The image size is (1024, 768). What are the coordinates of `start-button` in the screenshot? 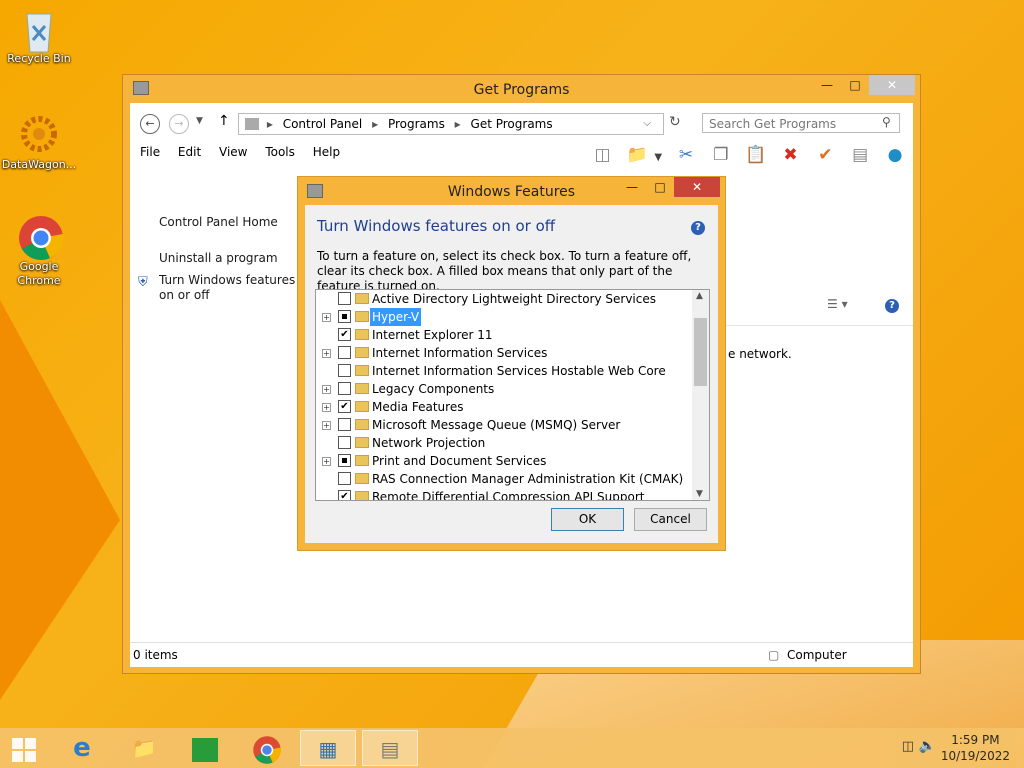 It's located at (24, 748).